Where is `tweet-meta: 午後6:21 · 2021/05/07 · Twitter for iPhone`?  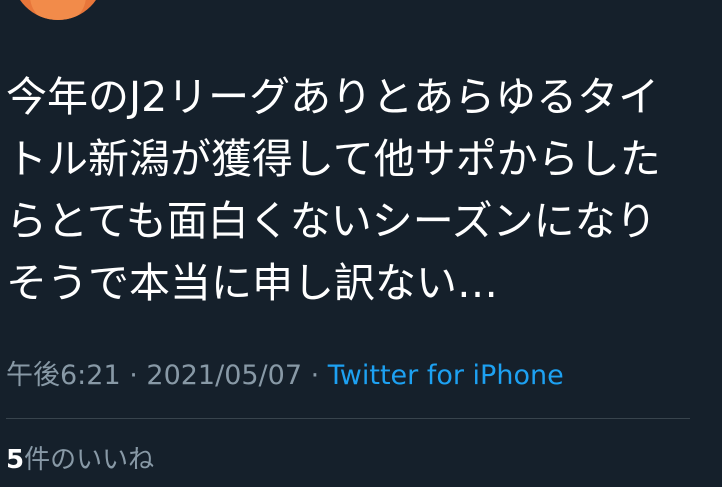
tweet-meta: 午後6:21 · 2021/05/07 · Twitter for iPhone is located at coordinates (285, 376).